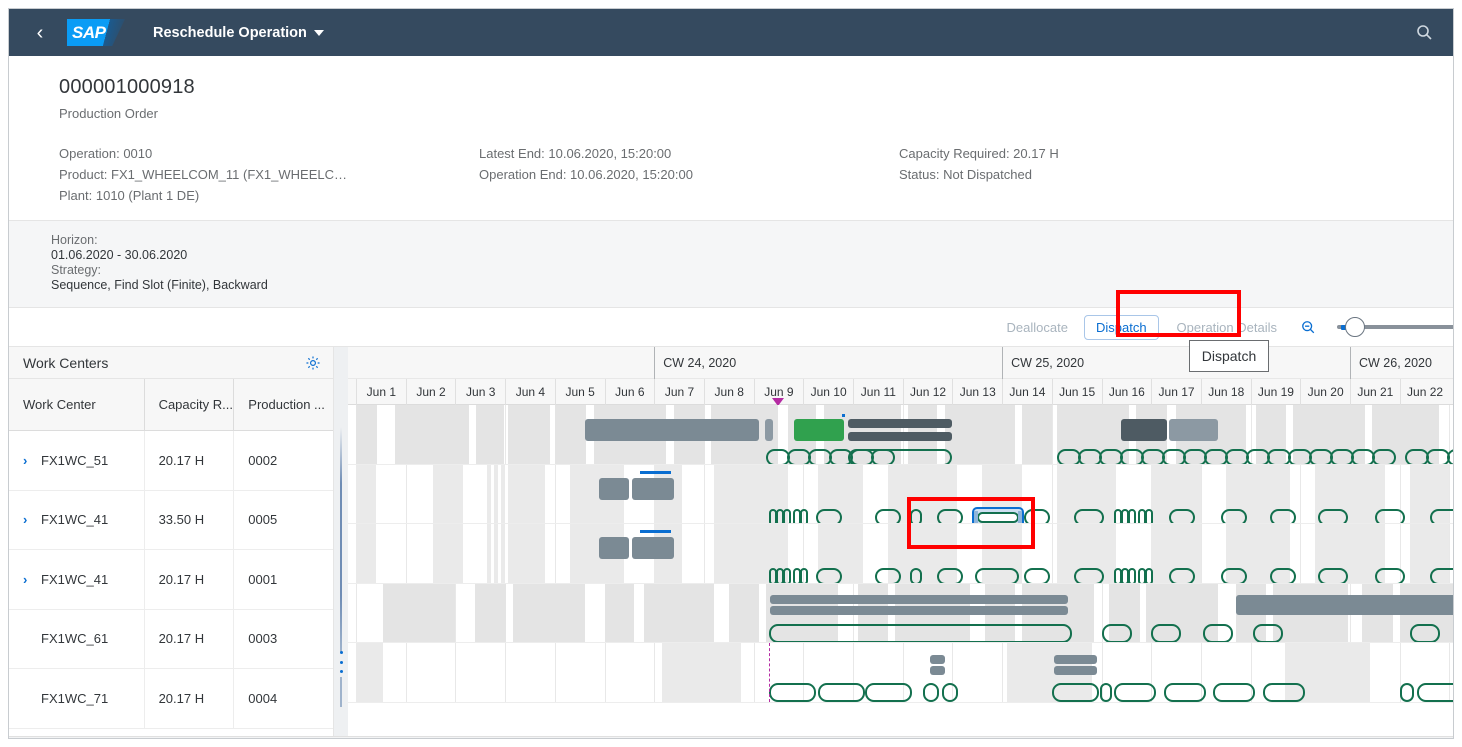 This screenshot has width=1462, height=747. What do you see at coordinates (341, 662) in the screenshot?
I see `splitter-grip-handle` at bounding box center [341, 662].